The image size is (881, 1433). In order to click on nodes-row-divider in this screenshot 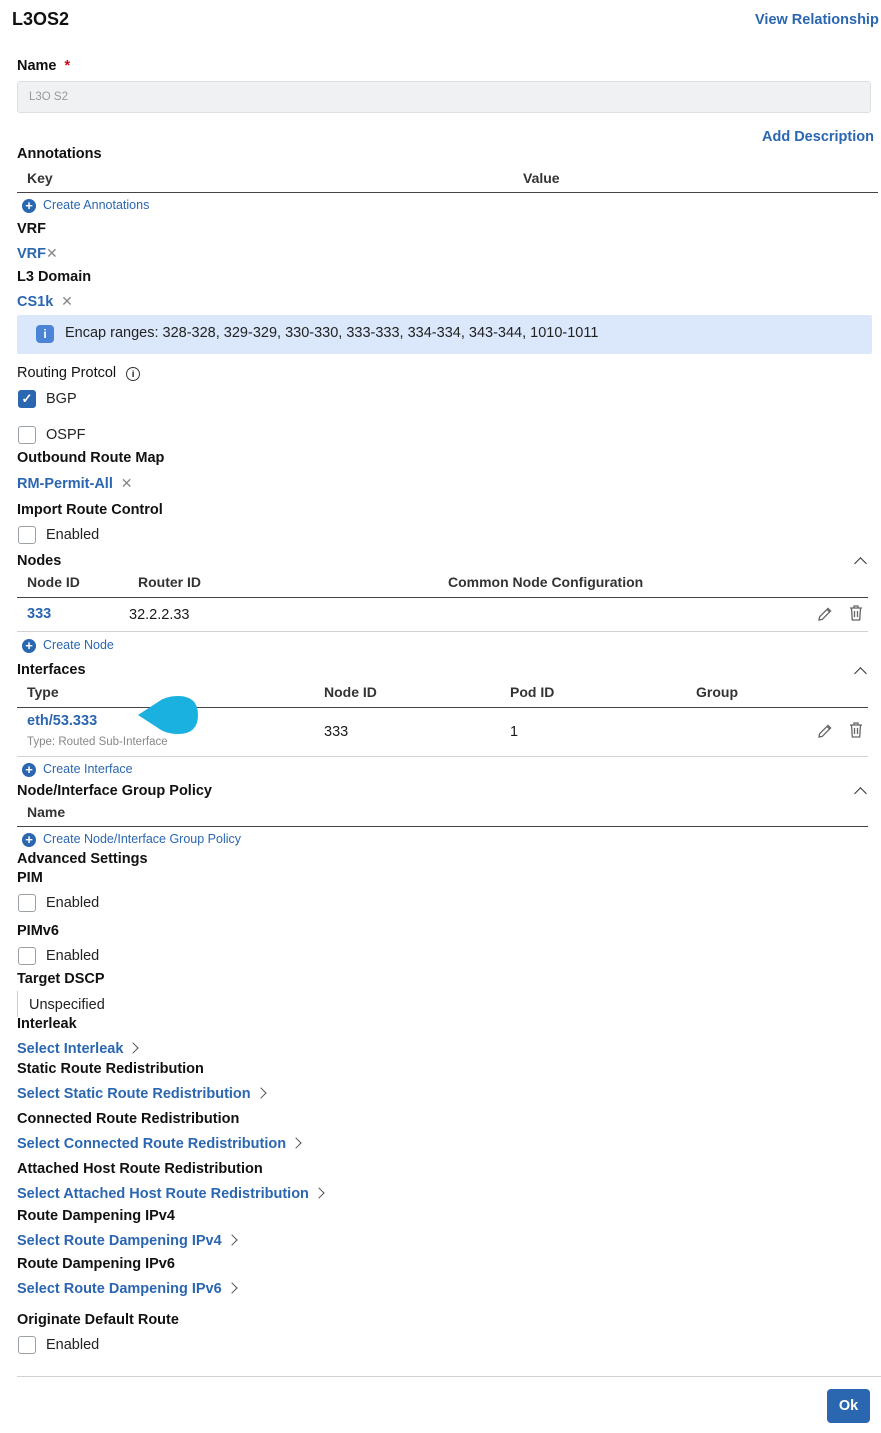, I will do `click(442, 631)`.